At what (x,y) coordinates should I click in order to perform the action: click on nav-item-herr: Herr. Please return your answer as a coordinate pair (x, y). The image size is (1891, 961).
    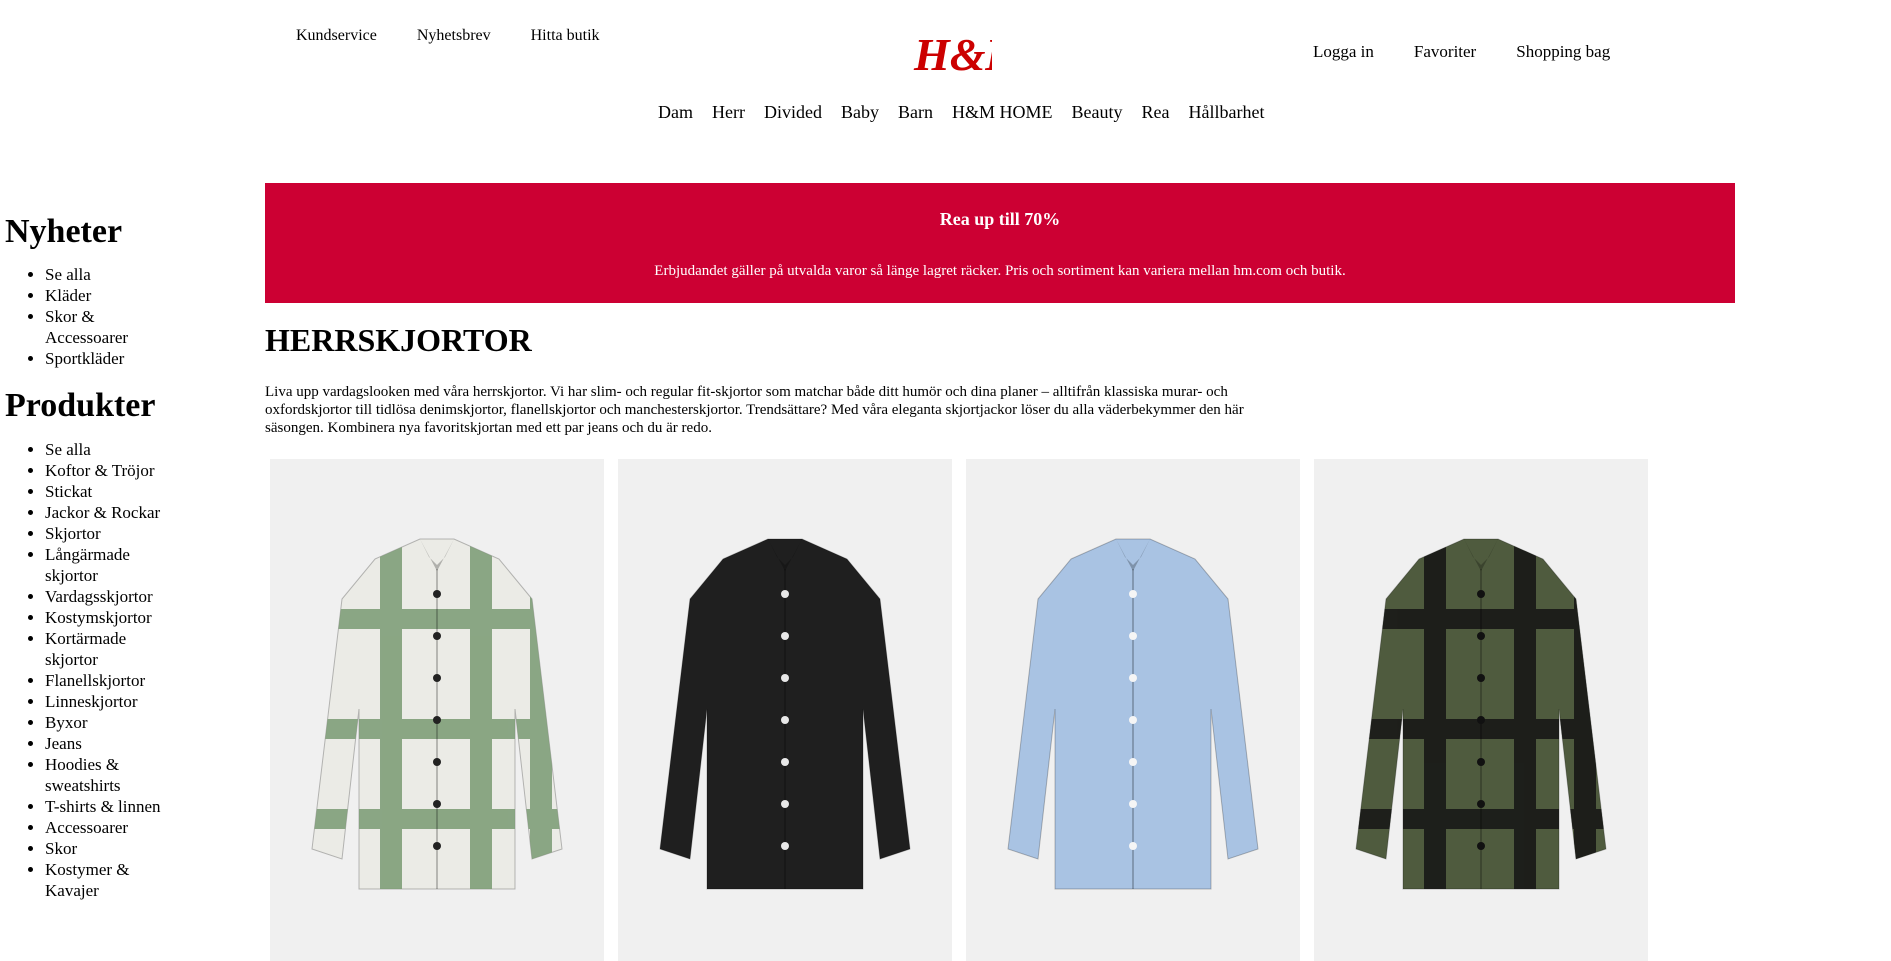
    Looking at the image, I should click on (728, 112).